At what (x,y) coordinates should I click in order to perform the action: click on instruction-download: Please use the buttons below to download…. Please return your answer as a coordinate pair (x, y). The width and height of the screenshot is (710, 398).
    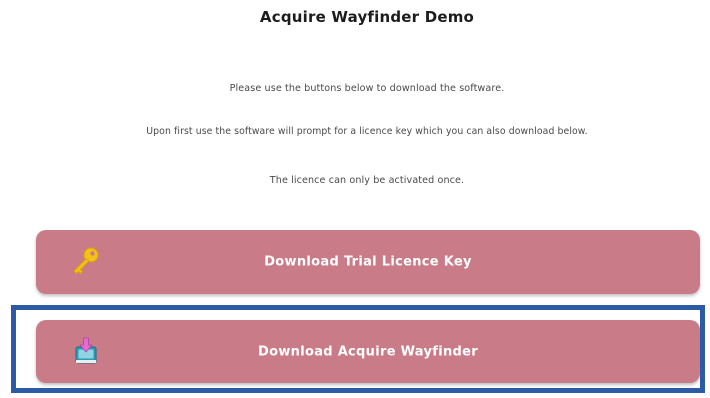
    Looking at the image, I should click on (367, 88).